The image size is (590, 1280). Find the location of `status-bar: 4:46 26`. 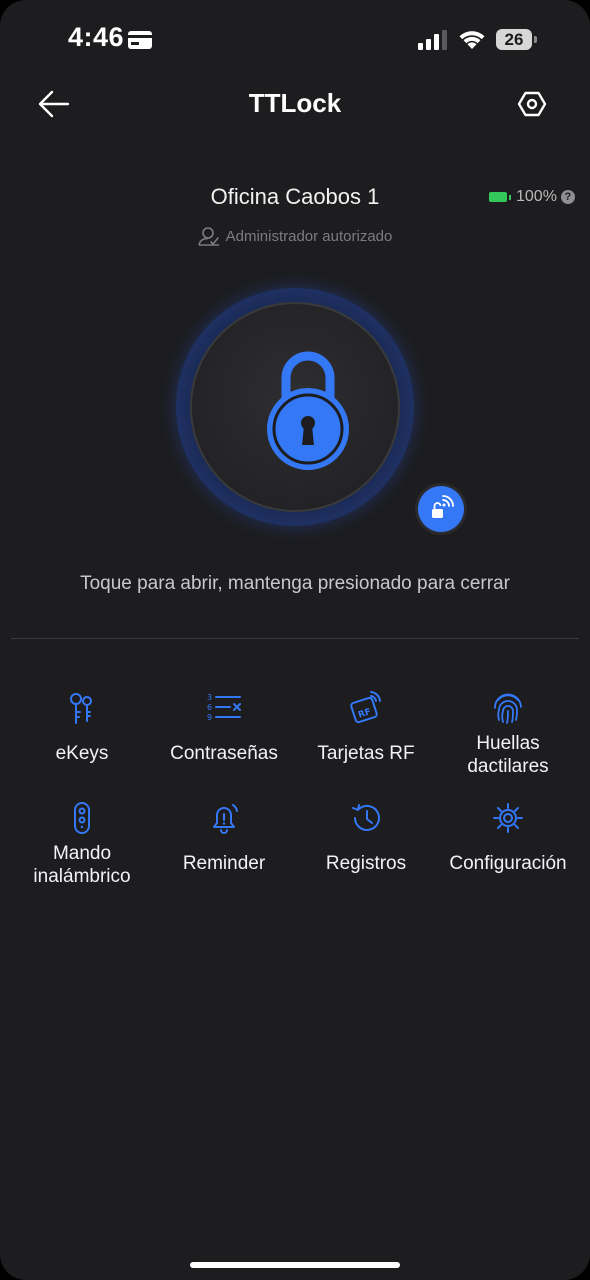

status-bar: 4:46 26 is located at coordinates (295, 40).